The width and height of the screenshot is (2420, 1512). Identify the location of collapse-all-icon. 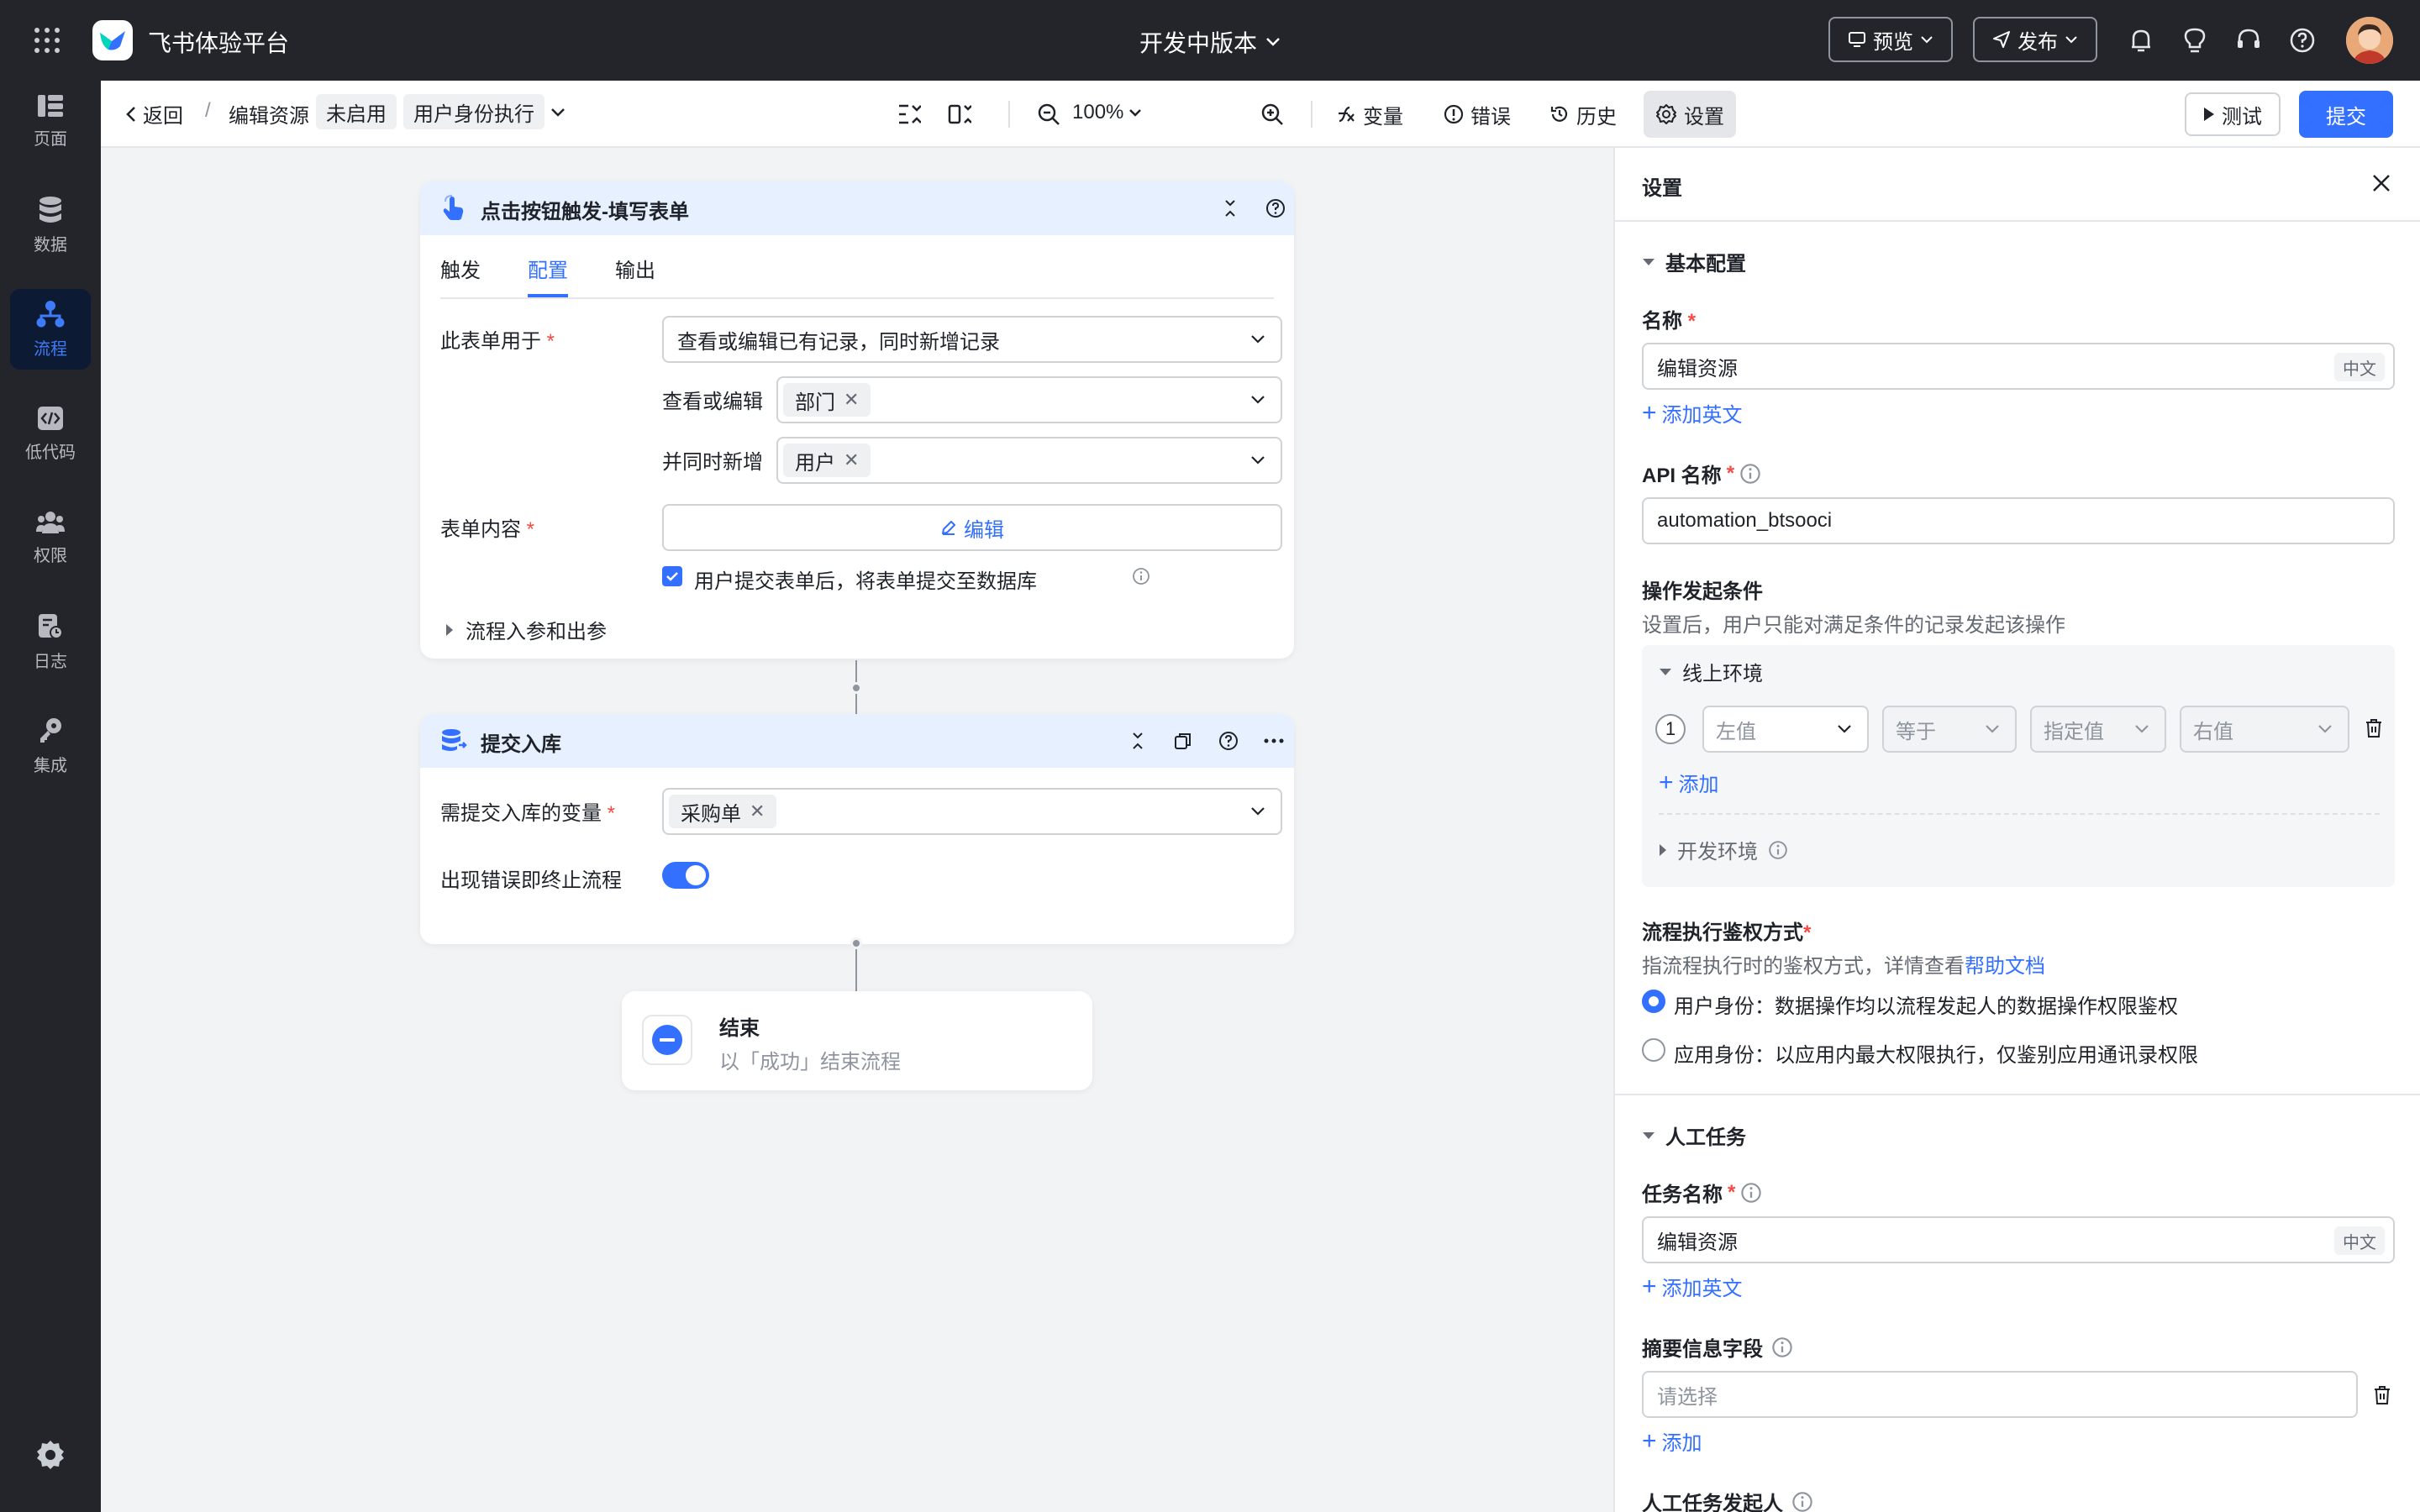
(909, 114).